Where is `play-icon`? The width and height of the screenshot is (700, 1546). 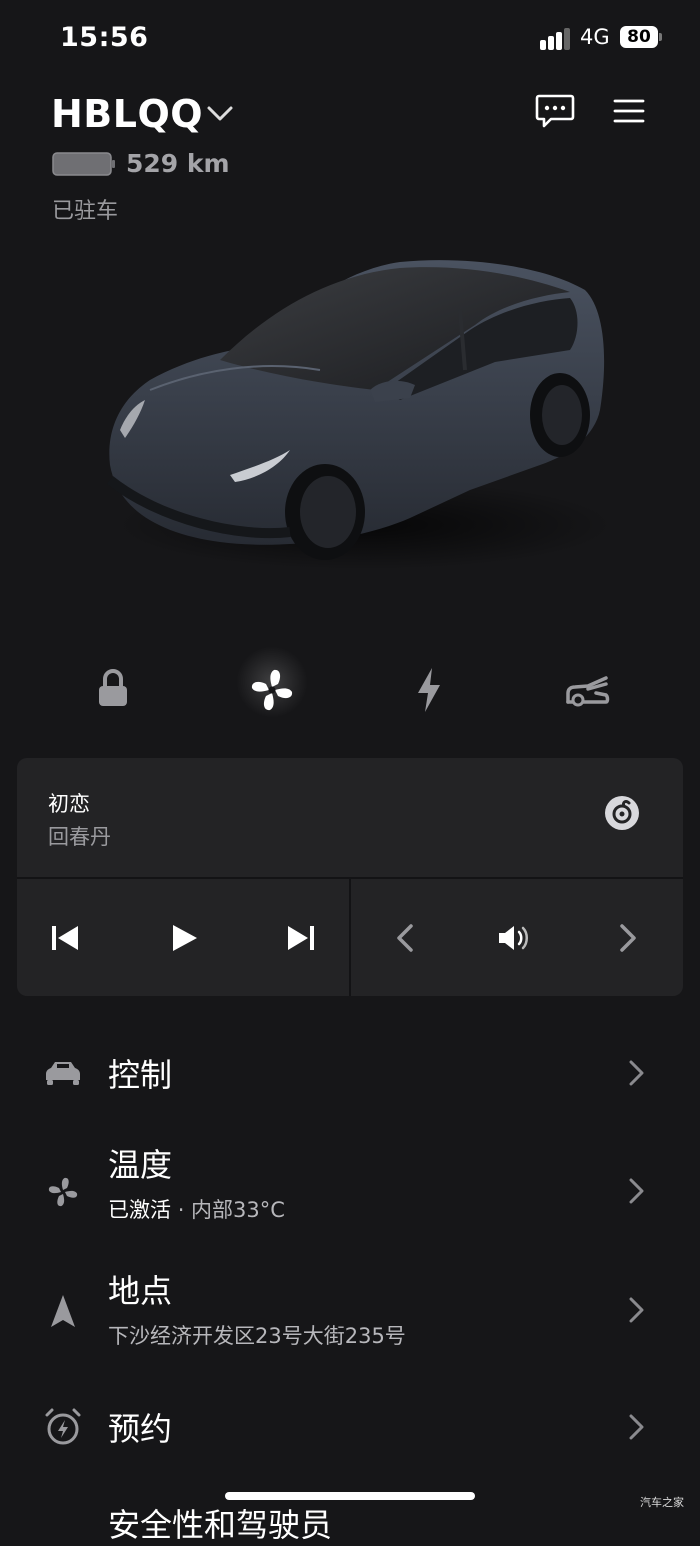 play-icon is located at coordinates (183, 938).